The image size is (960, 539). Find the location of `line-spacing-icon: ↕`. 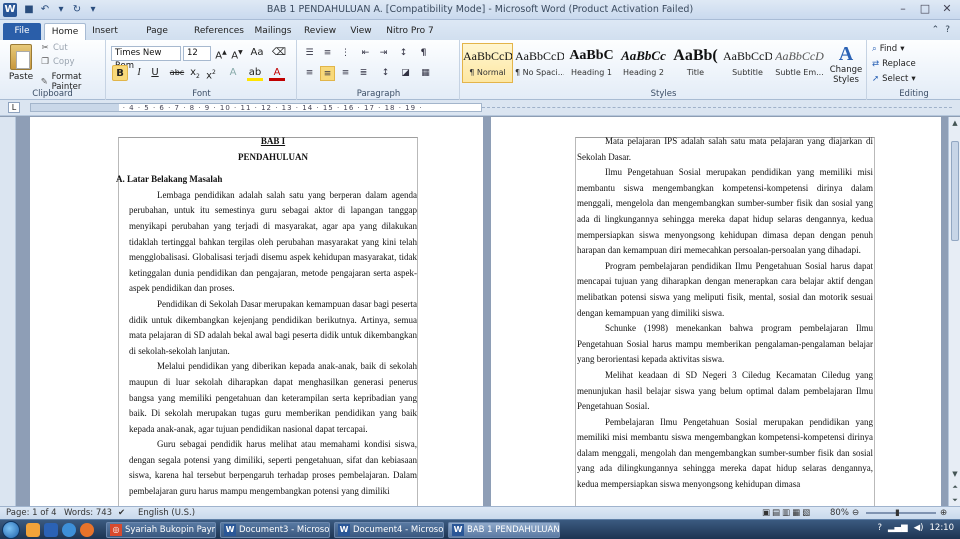

line-spacing-icon: ↕ is located at coordinates (385, 73).